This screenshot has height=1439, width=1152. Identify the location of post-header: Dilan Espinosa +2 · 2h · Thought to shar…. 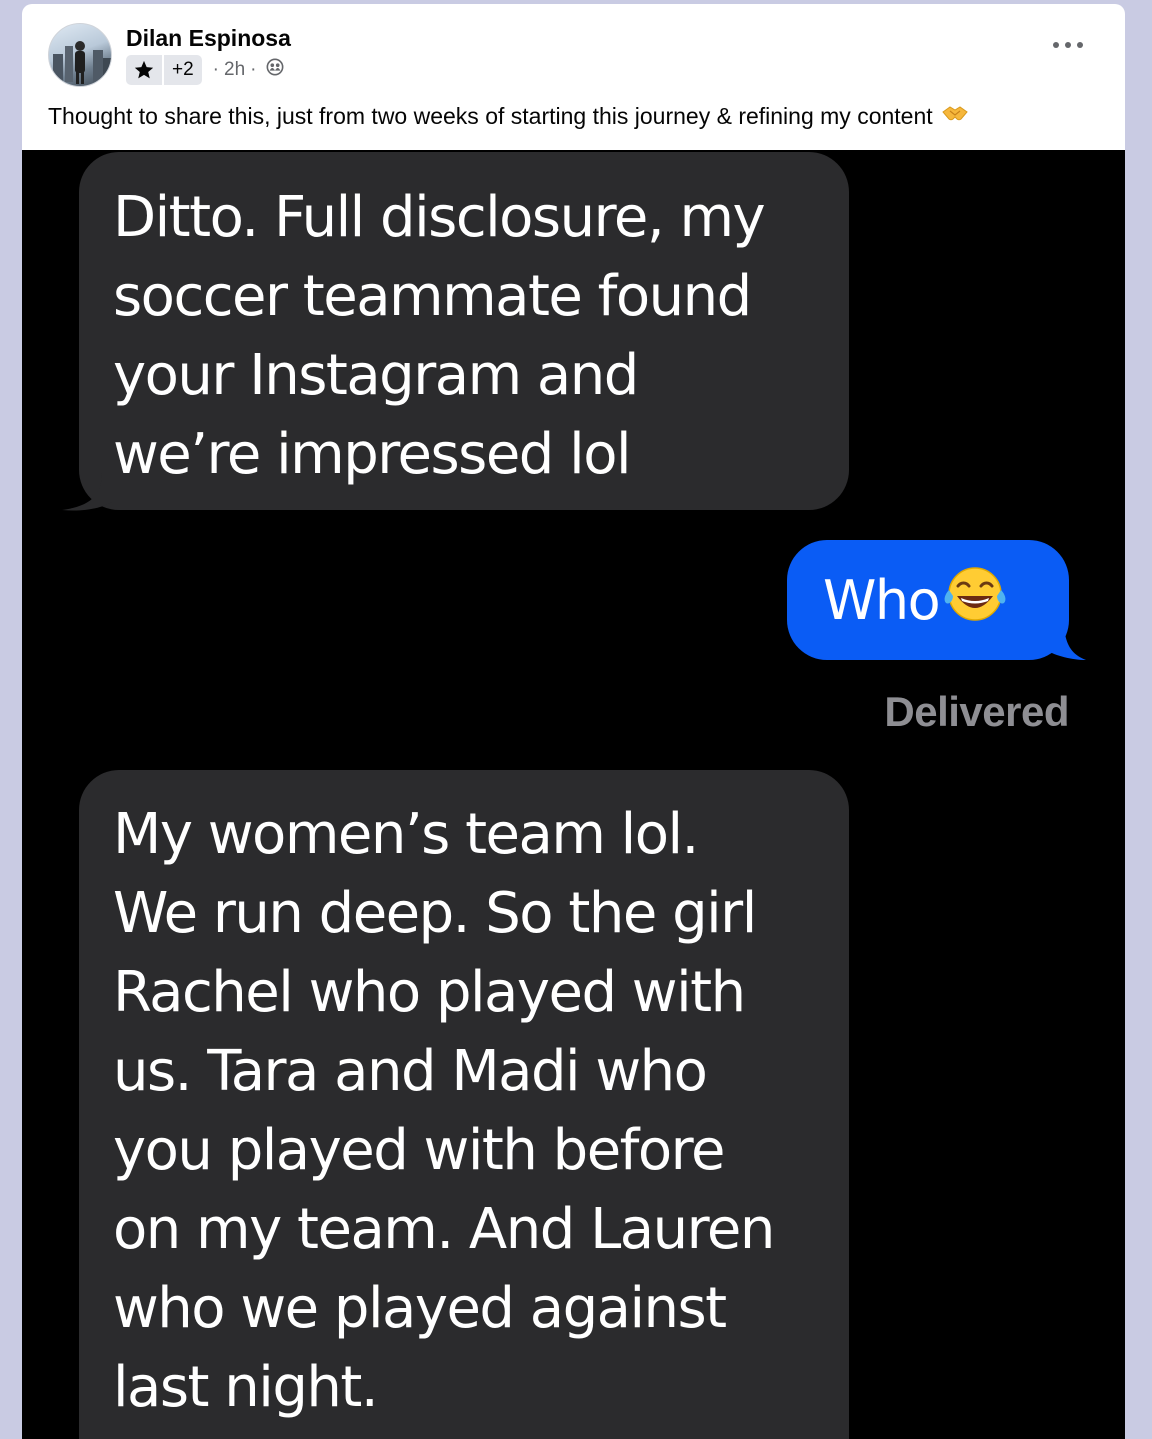
(573, 77).